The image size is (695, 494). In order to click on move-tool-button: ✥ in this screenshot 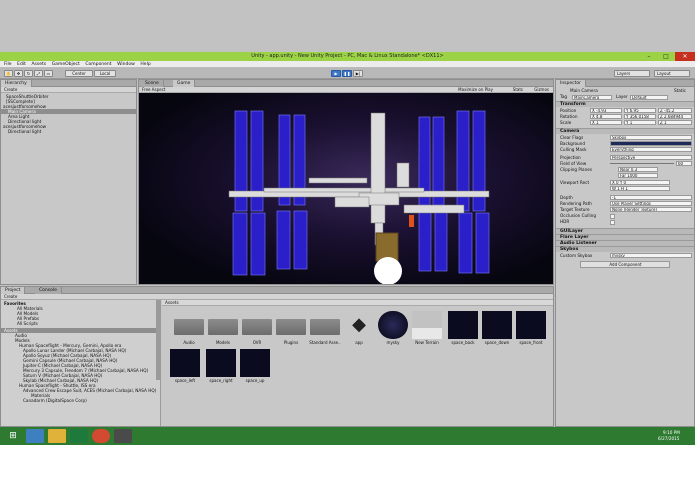, I will do `click(18, 73)`.